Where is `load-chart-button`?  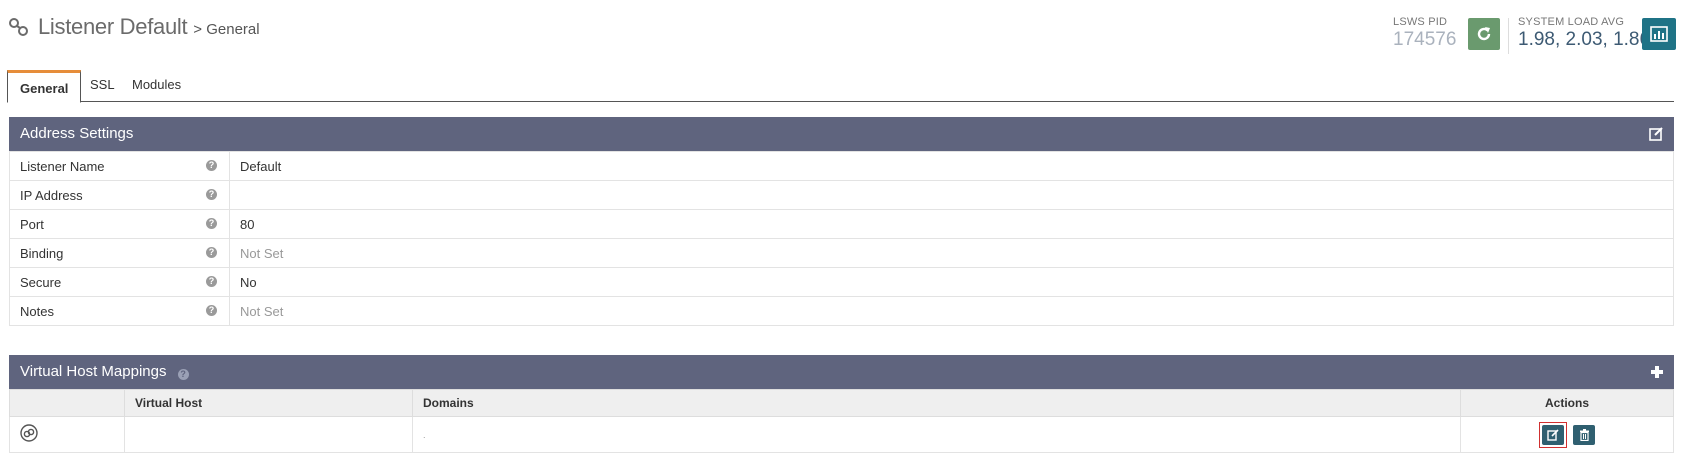 load-chart-button is located at coordinates (1659, 34).